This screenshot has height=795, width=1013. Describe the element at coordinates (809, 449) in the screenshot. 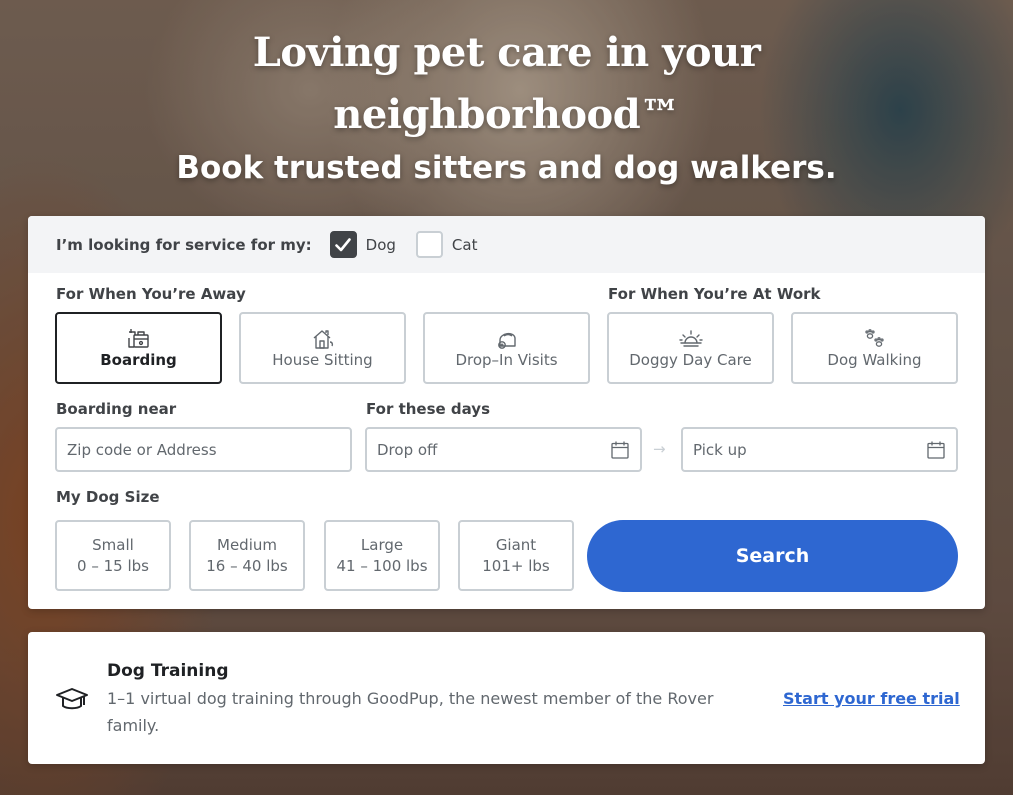

I see `pickup-date-input` at that location.